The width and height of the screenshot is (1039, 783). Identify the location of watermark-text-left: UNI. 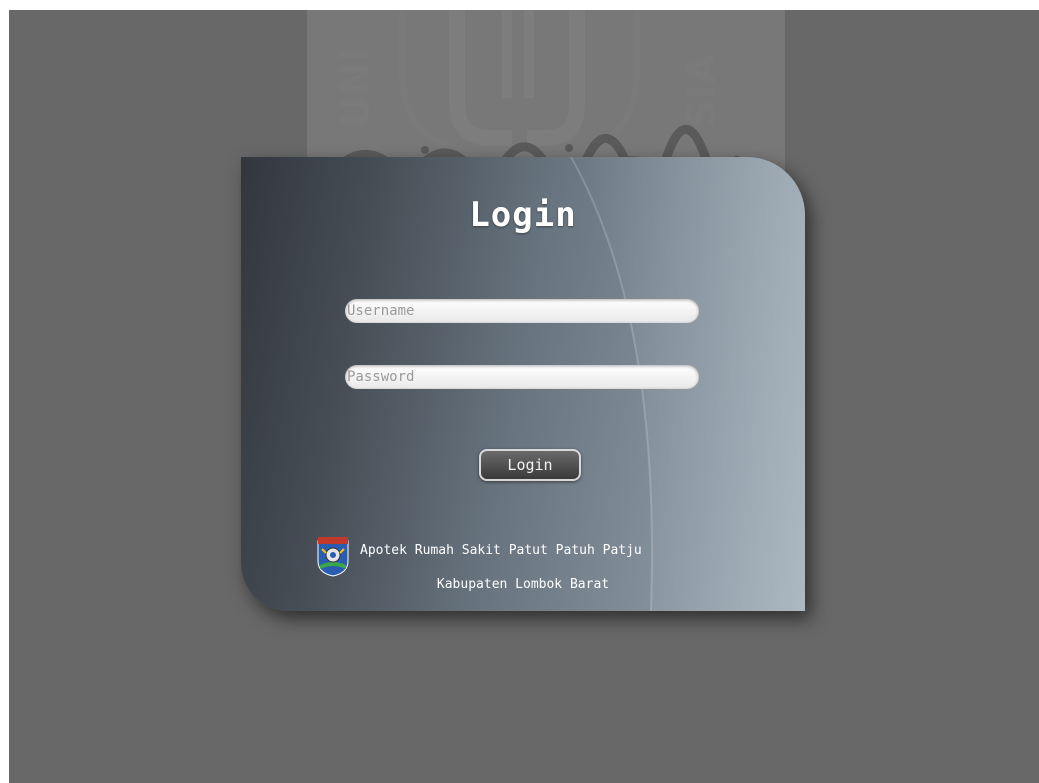
(356, 87).